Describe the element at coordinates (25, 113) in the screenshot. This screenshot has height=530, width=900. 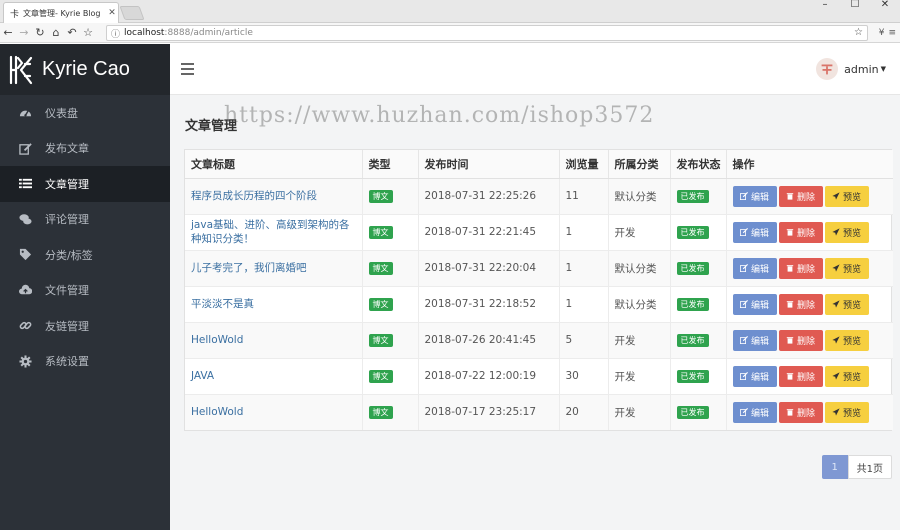
I see `dashboard-icon` at that location.